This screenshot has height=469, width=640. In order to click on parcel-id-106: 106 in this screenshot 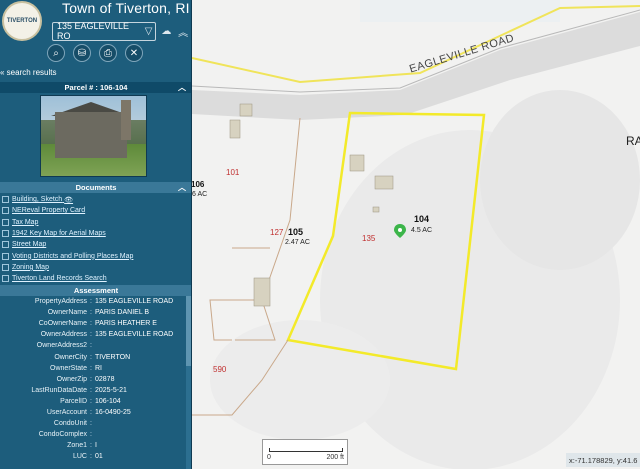, I will do `click(198, 184)`.